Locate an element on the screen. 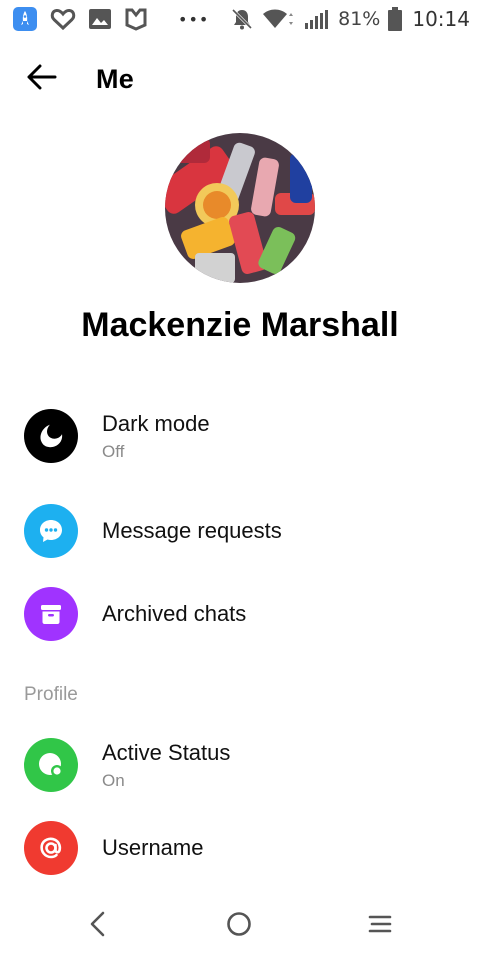  username-text: Username is located at coordinates (152, 848).